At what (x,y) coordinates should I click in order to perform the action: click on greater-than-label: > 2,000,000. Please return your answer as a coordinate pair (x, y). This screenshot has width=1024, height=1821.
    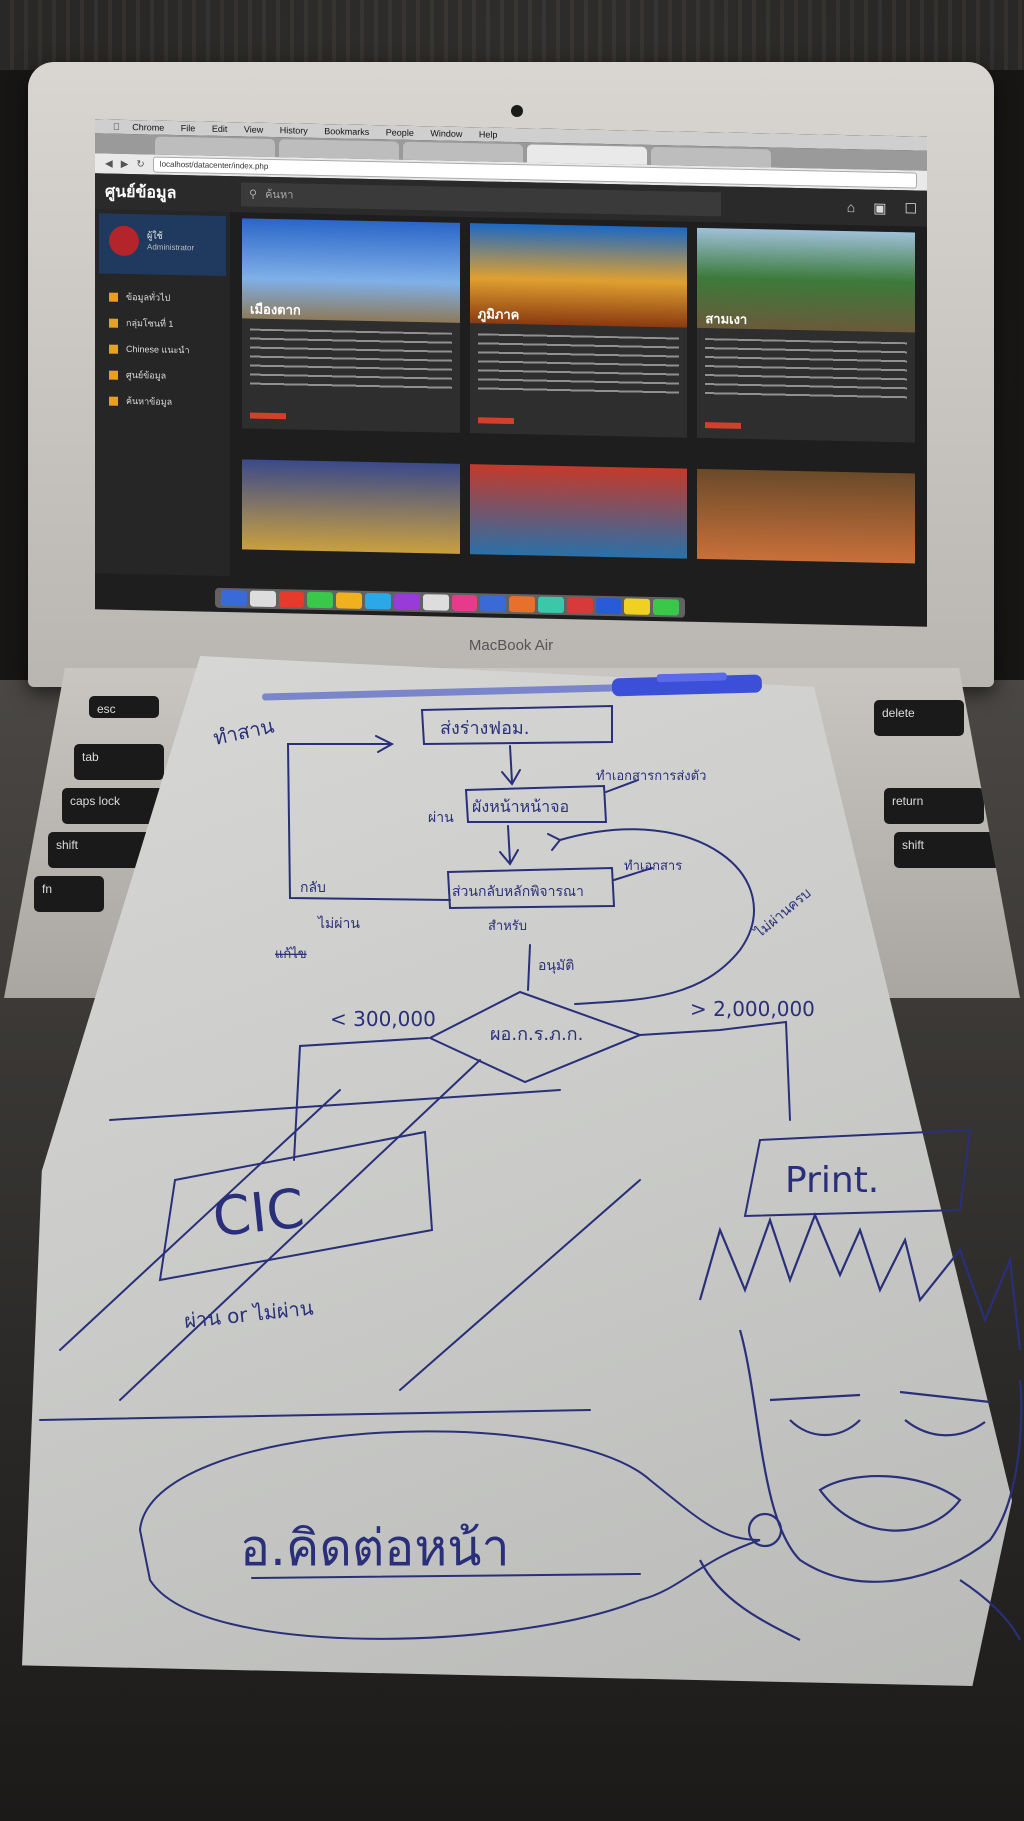
    Looking at the image, I should click on (752, 1009).